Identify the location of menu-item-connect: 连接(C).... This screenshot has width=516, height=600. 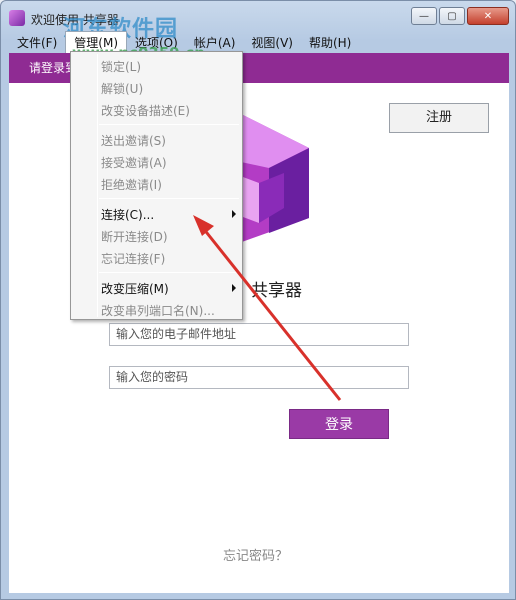
(127, 214).